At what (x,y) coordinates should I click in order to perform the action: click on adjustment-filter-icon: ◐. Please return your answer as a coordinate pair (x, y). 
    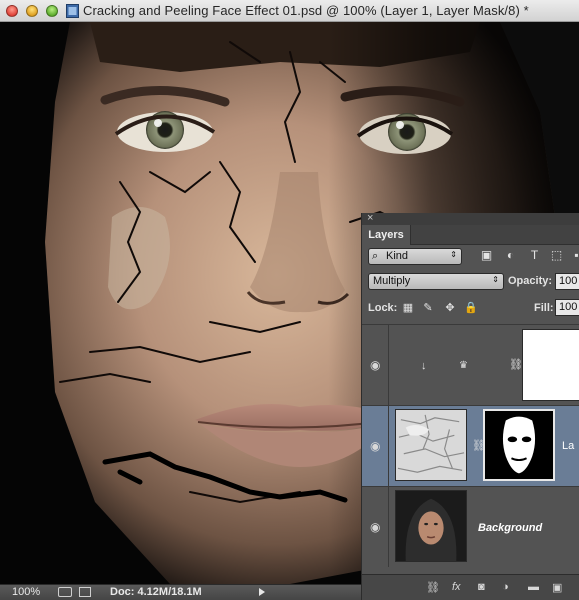
    Looking at the image, I should click on (510, 255).